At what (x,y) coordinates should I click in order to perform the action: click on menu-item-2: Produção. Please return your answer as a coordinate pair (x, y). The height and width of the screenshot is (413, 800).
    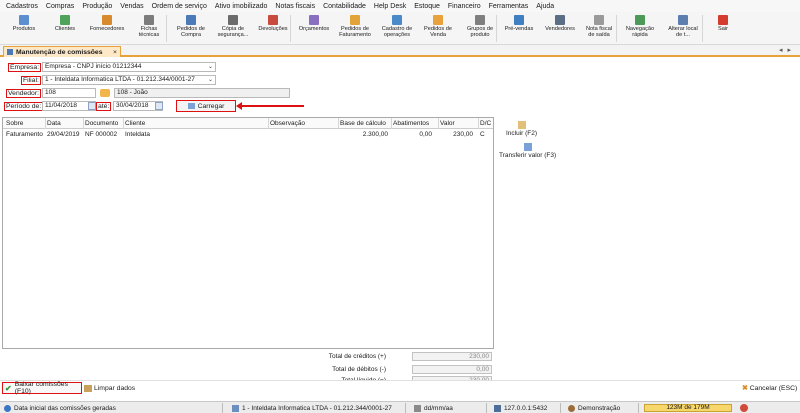
    Looking at the image, I should click on (97, 6).